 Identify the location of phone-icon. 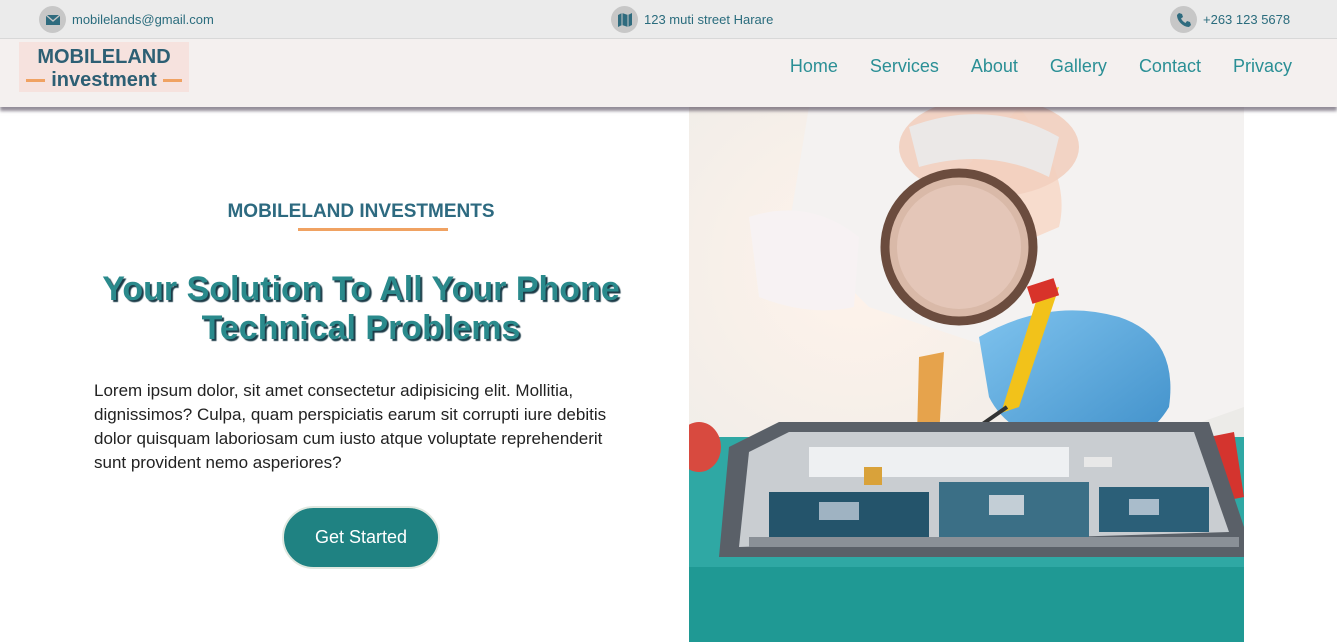
(1183, 19).